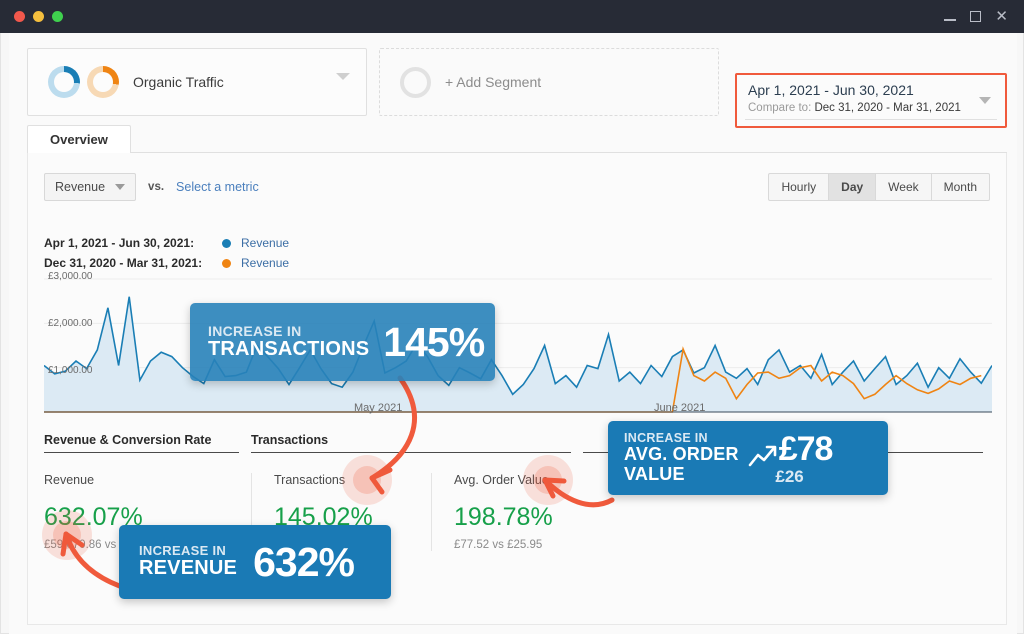 This screenshot has height=634, width=1024. I want to click on trend-up-arrow-icon, so click(762, 455).